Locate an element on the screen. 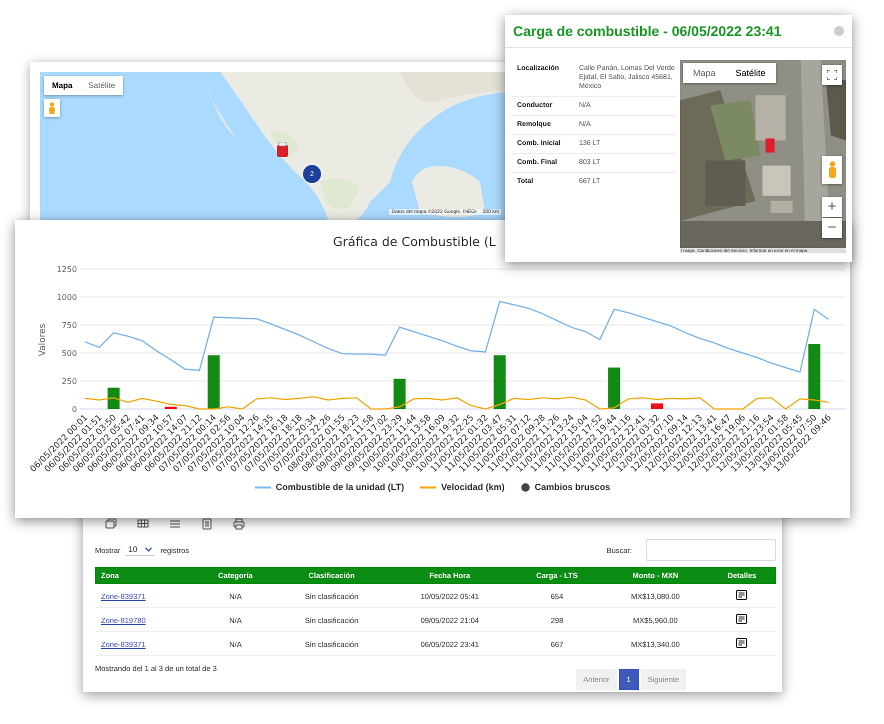 The image size is (884, 724). axis-tick-label: 1000 is located at coordinates (66, 297).